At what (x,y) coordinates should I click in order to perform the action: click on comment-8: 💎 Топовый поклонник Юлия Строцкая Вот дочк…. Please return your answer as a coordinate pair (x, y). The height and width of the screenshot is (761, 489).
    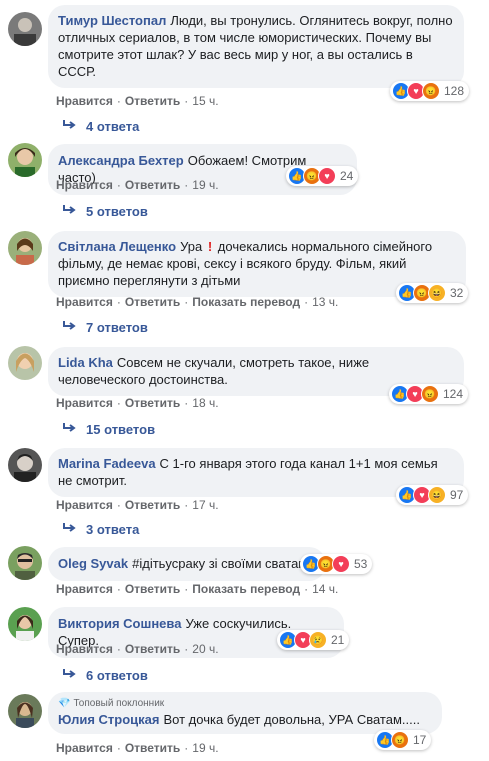
    Looking at the image, I should click on (244, 726).